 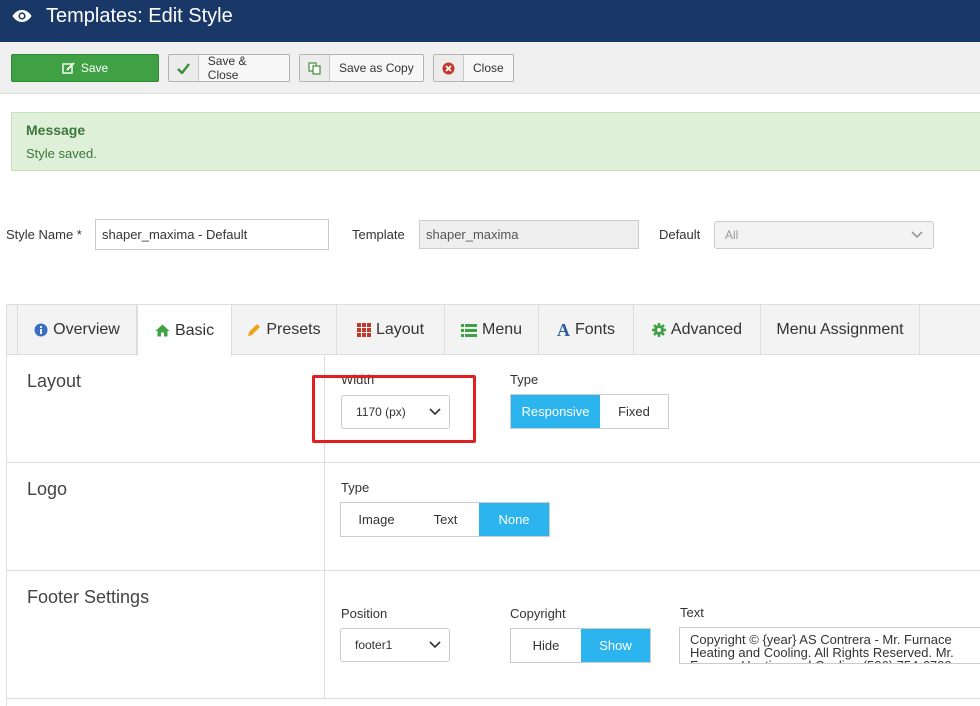 I want to click on gear-icon, so click(x=658, y=330).